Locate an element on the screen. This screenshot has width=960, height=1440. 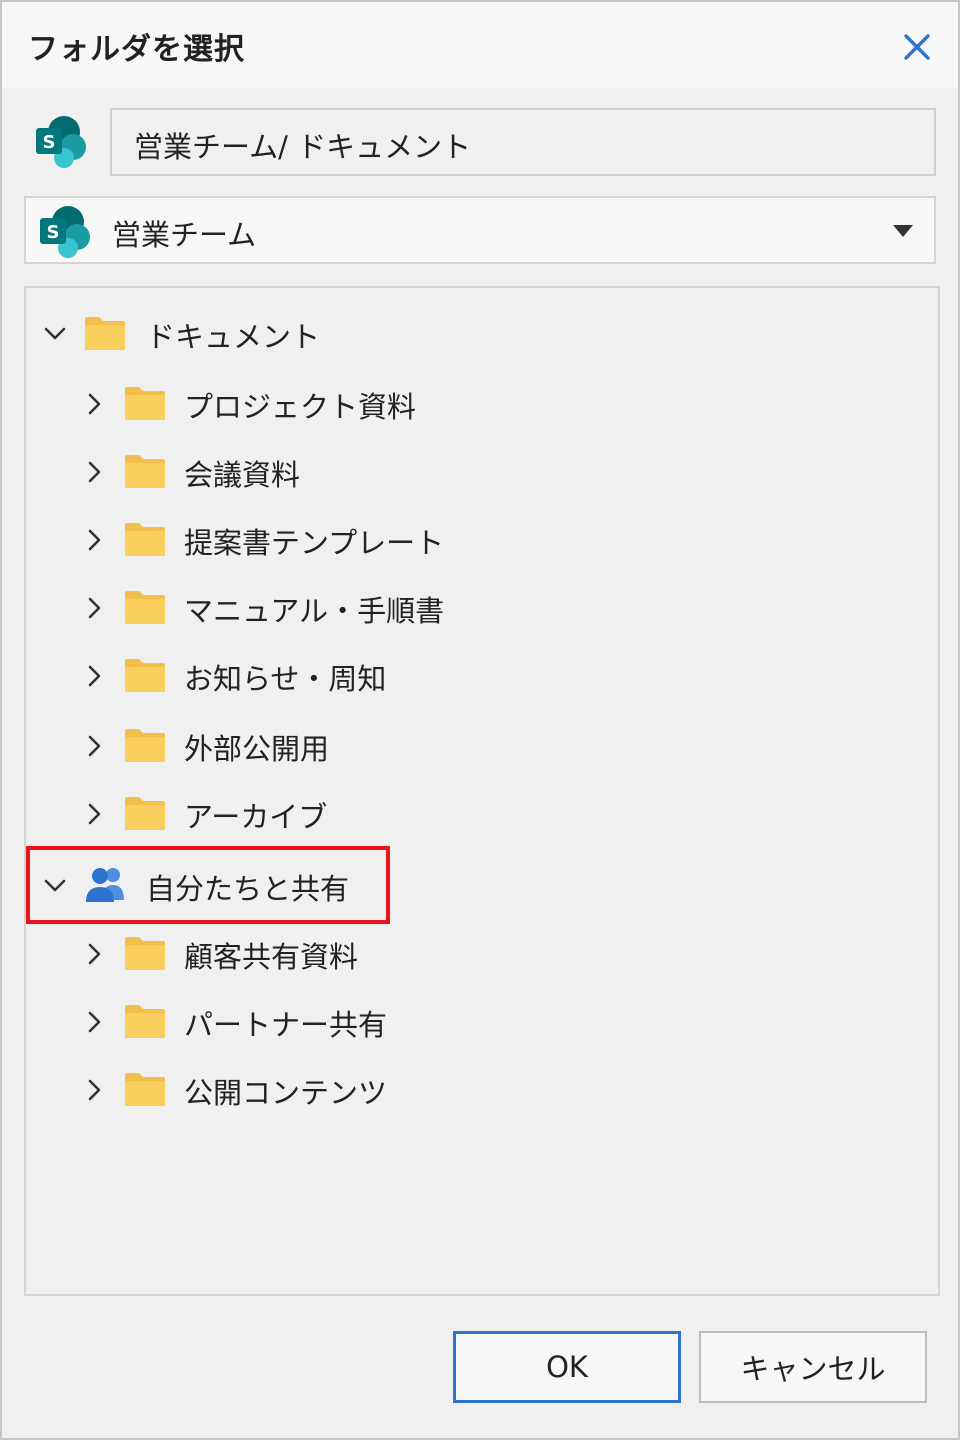
tree-item-label: パートナー共有 is located at coordinates (286, 1025).